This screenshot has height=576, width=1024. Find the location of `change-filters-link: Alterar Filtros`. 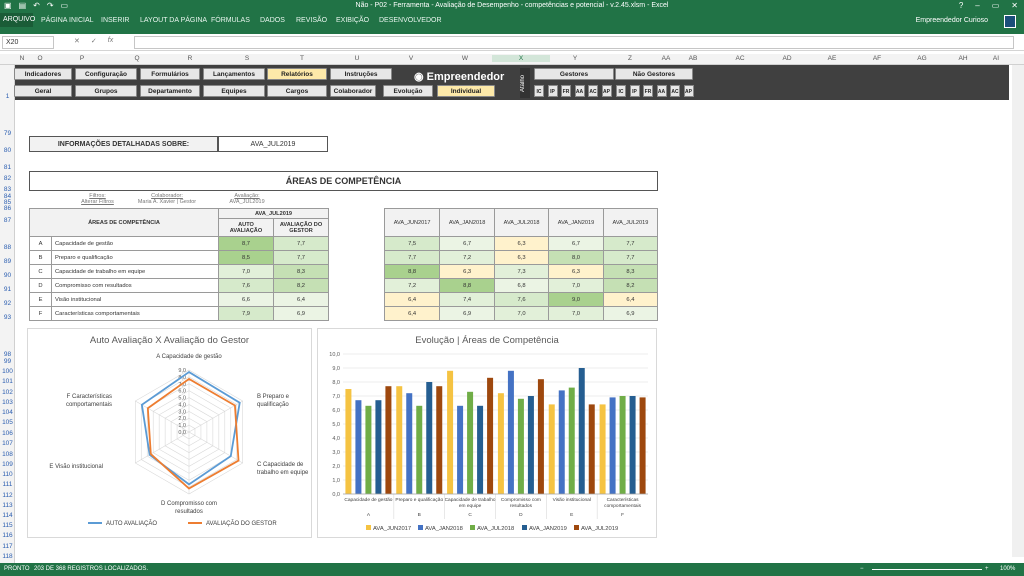

change-filters-link: Alterar Filtros is located at coordinates (97, 202).